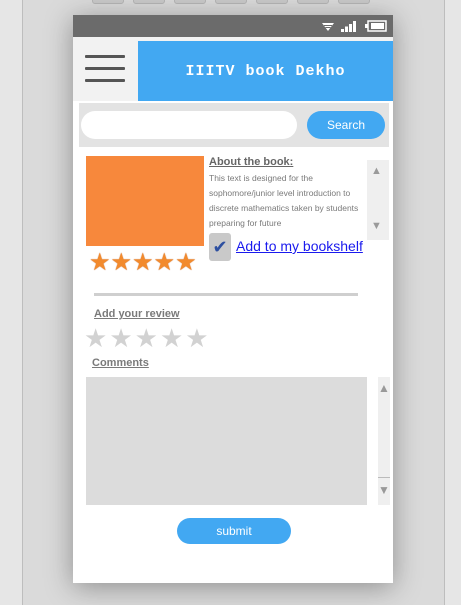 This screenshot has width=461, height=605. Describe the element at coordinates (346, 125) in the screenshot. I see `search-button: Search` at that location.